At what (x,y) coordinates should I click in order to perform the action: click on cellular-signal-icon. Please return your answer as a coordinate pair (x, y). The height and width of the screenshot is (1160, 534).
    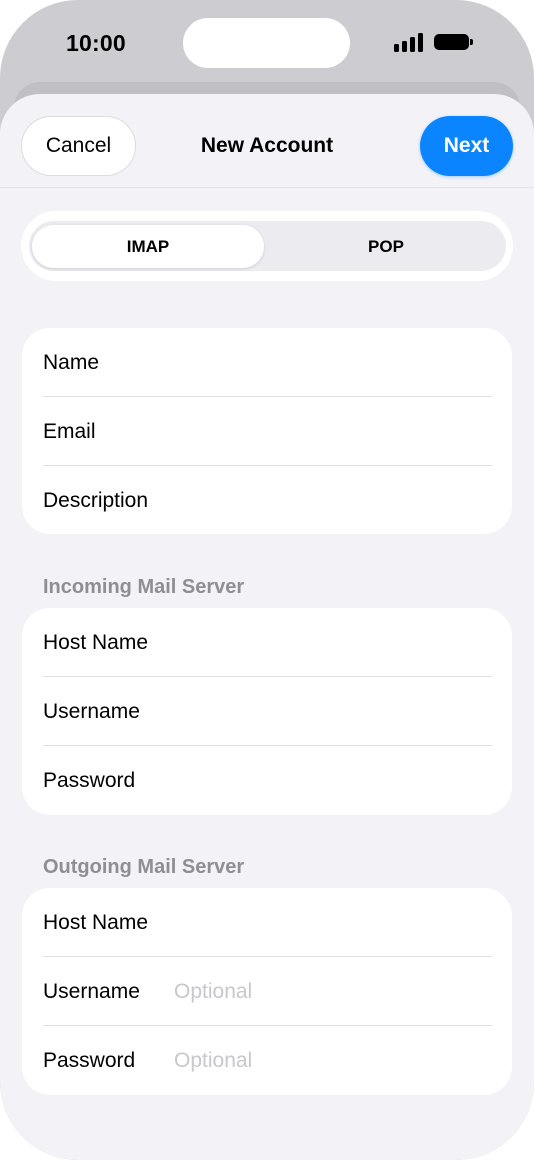
    Looking at the image, I should click on (409, 42).